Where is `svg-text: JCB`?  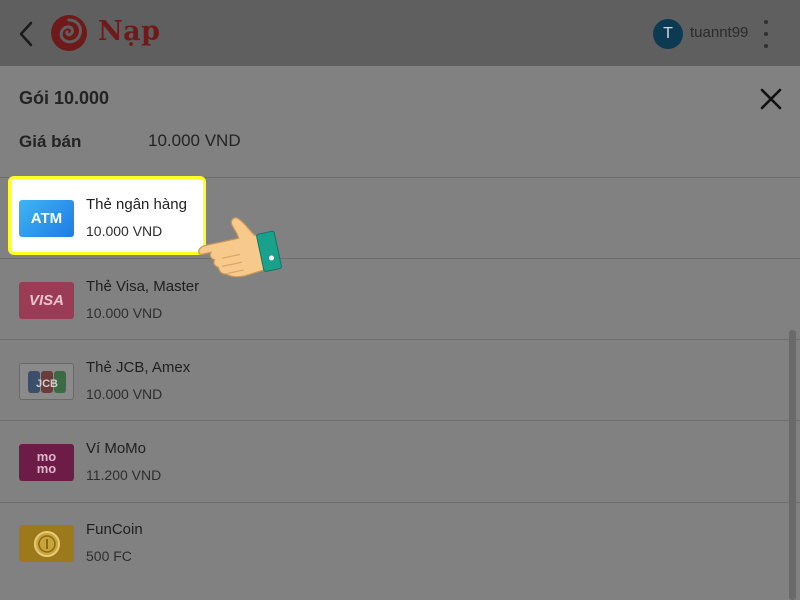
svg-text: JCB is located at coordinates (46, 384).